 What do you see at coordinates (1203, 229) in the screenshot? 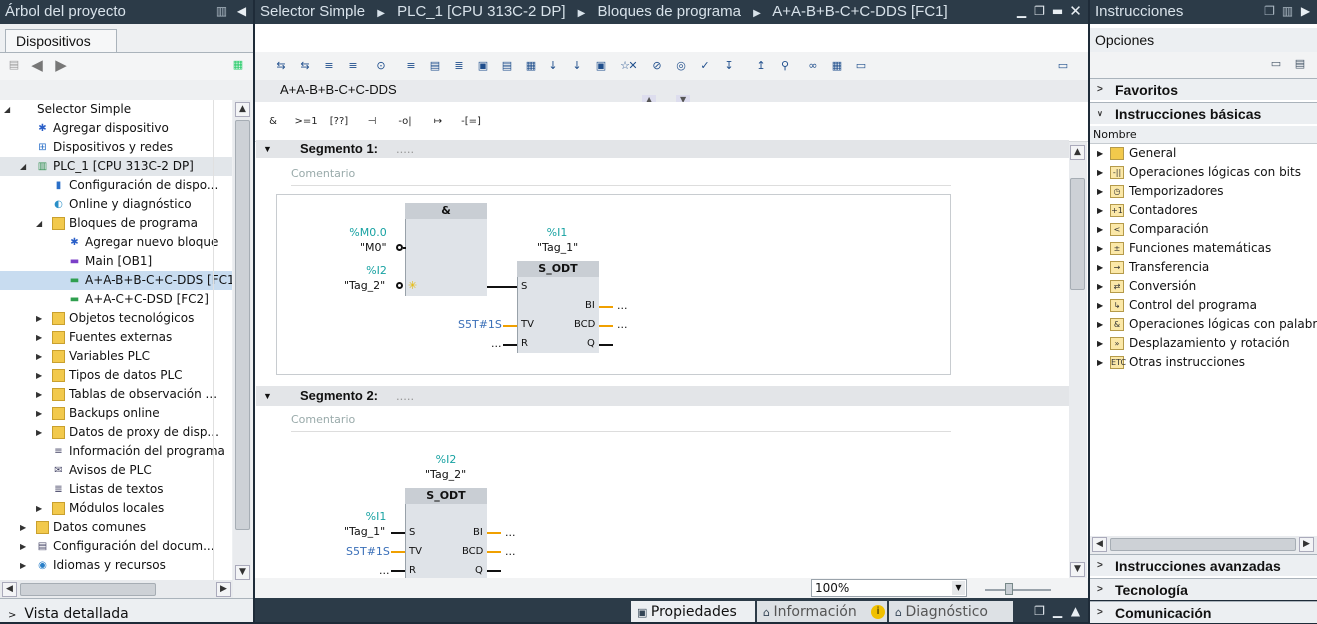
I see `instruction-folder: ▶ < Comparación` at bounding box center [1203, 229].